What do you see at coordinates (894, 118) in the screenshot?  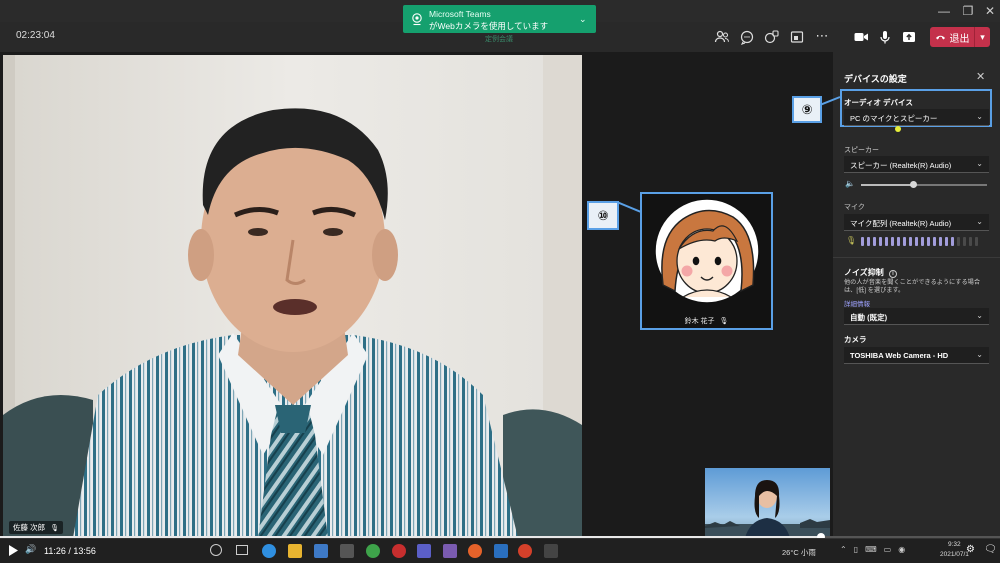 I see `audio-device-value: PC のマイクとスピーカー` at bounding box center [894, 118].